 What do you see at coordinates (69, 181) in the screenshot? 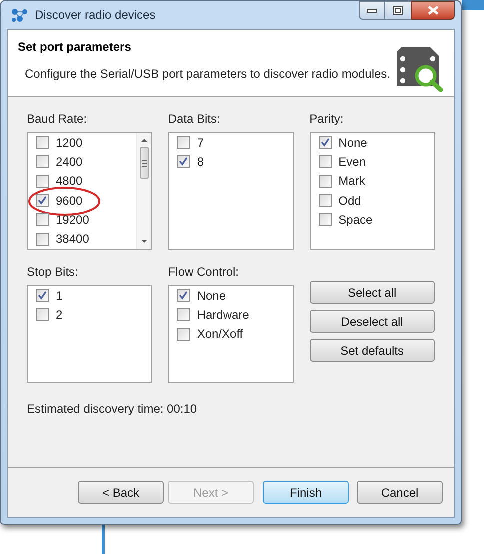
I see `option-label: 4800` at bounding box center [69, 181].